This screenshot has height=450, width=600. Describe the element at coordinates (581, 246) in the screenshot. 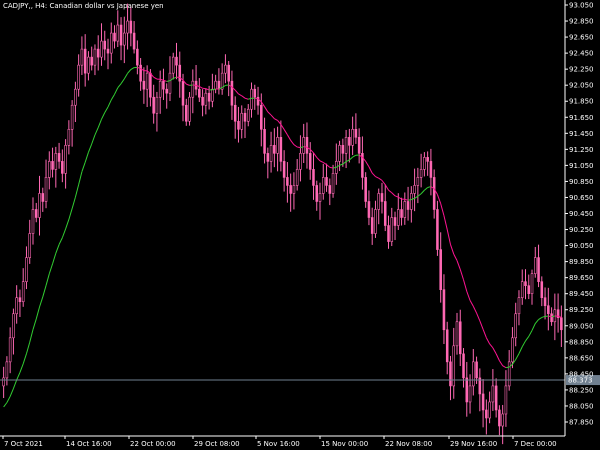

I see `y-tick-label: 90.050` at that location.